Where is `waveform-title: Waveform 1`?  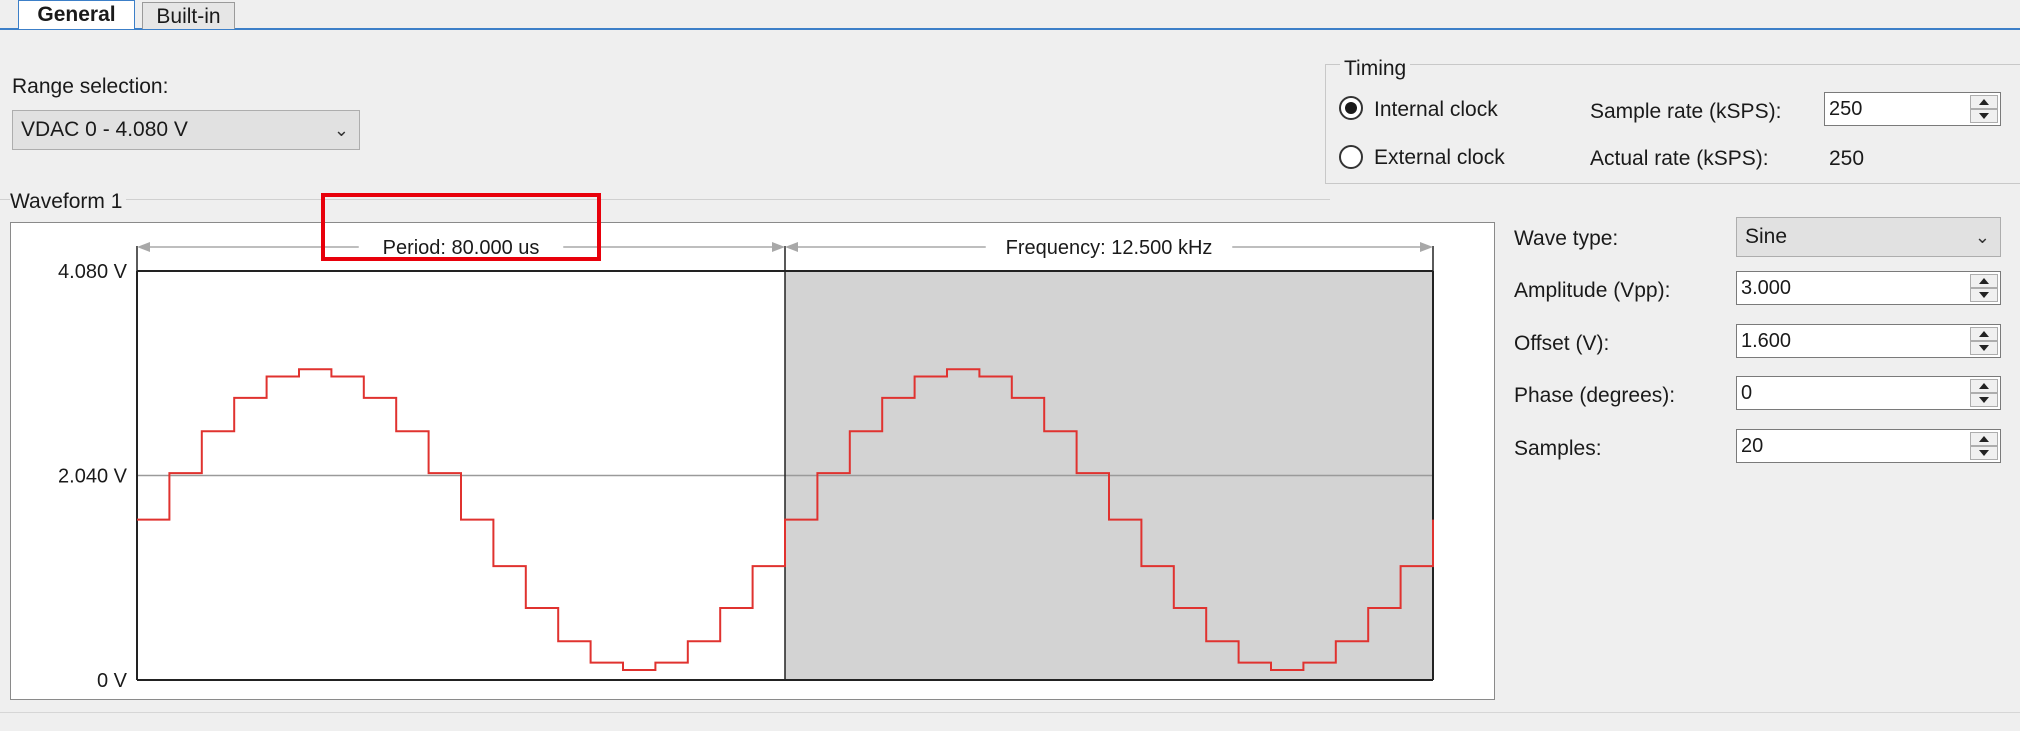 waveform-title: Waveform 1 is located at coordinates (68, 202).